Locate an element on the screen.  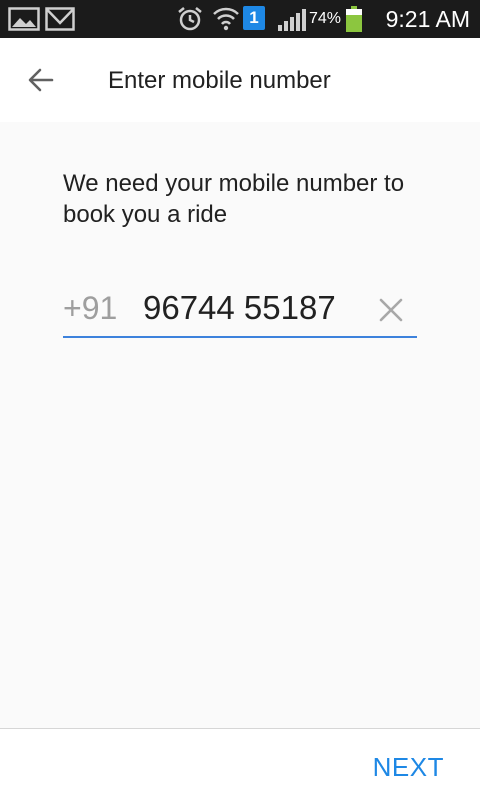
arrow-left-icon is located at coordinates (41, 80).